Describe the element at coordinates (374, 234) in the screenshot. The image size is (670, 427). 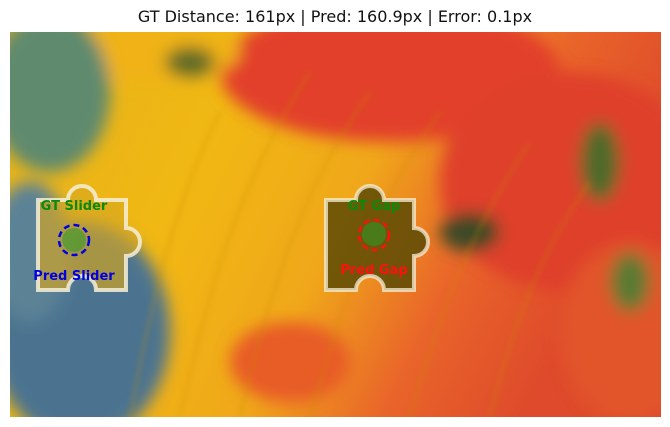
I see `gt-gap-marker` at that location.